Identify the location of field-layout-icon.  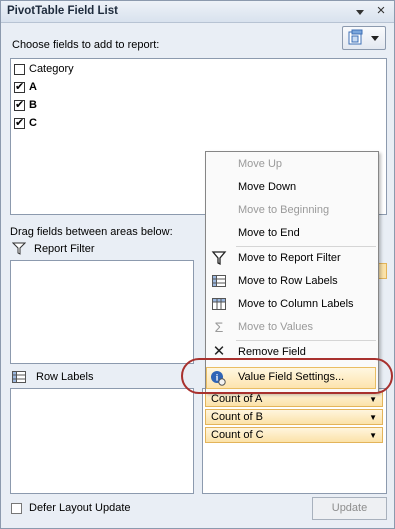
(363, 37).